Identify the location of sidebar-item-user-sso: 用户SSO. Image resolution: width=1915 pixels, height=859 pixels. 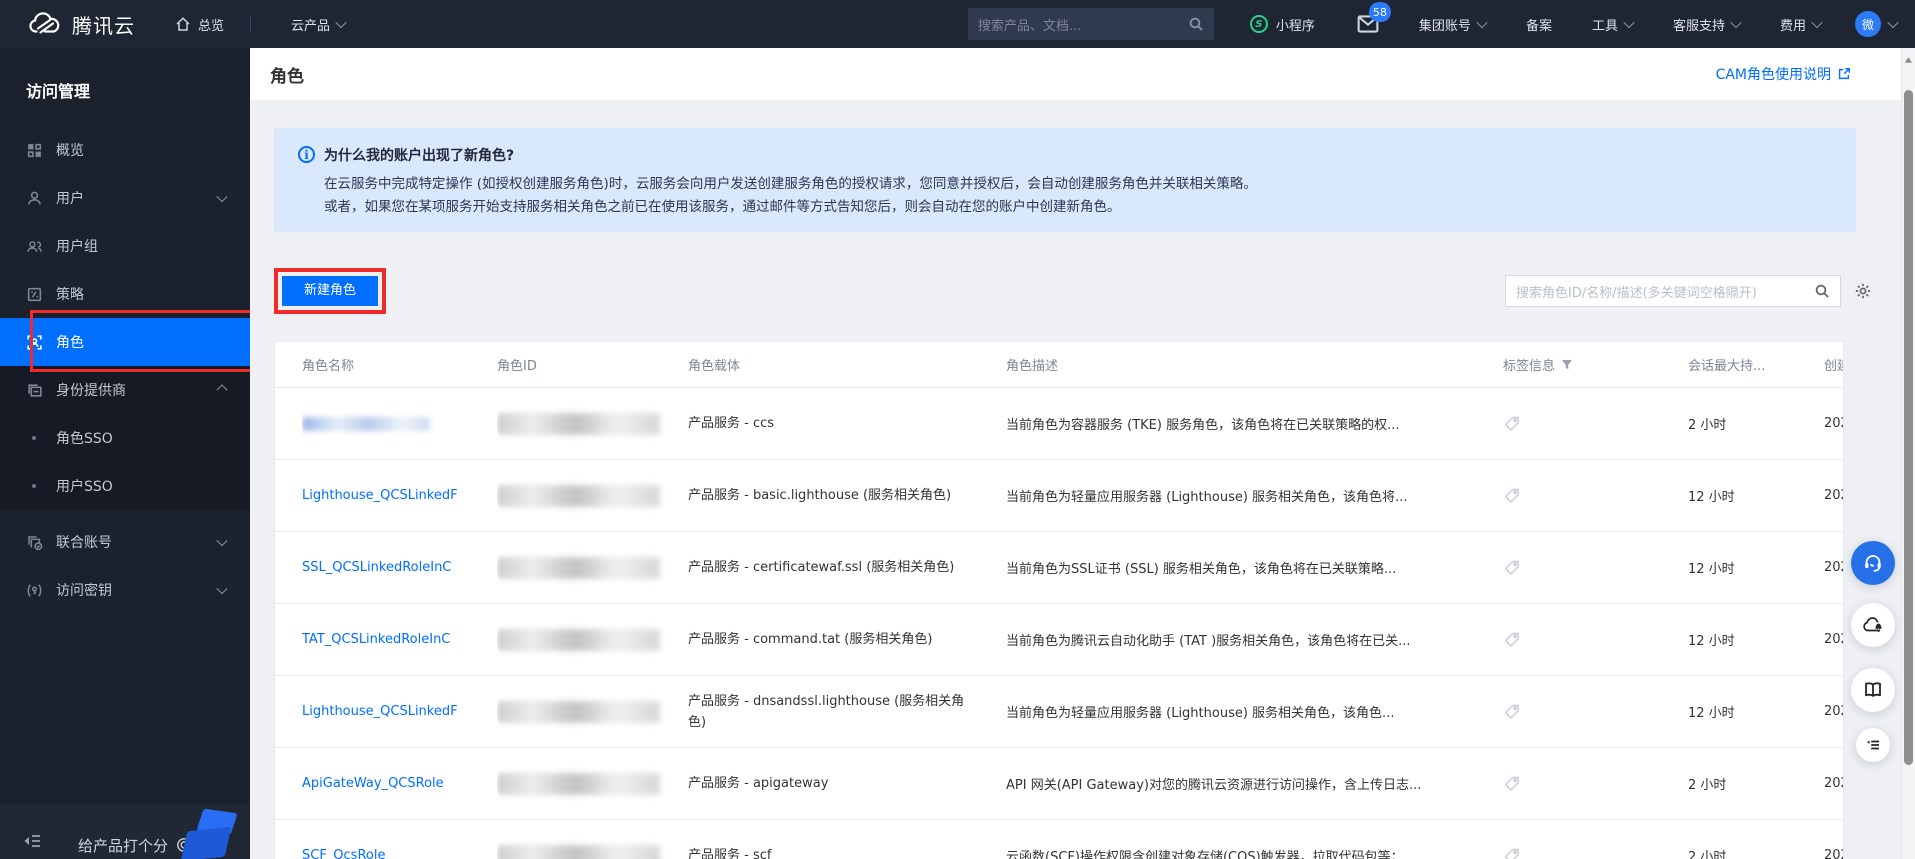
(125, 486).